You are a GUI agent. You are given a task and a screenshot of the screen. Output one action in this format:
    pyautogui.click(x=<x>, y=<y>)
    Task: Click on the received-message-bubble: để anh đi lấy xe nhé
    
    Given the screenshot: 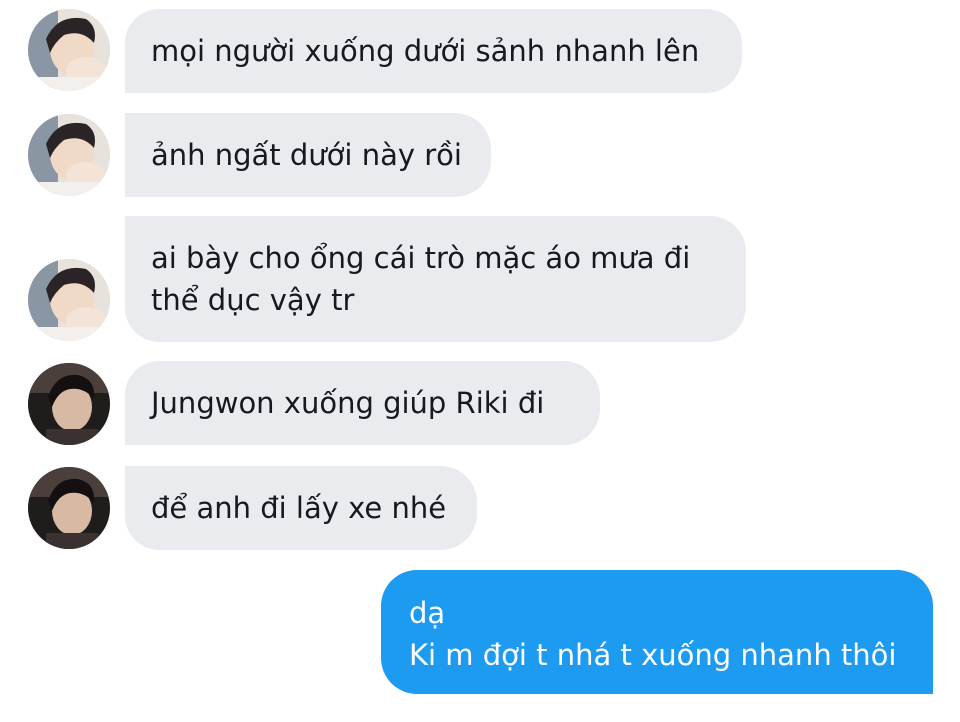 What is the action you would take?
    pyautogui.click(x=301, y=508)
    